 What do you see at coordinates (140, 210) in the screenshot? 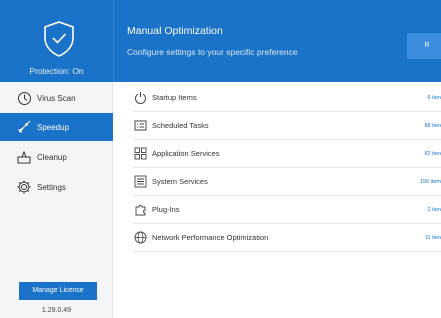
I see `puzzle-icon` at bounding box center [140, 210].